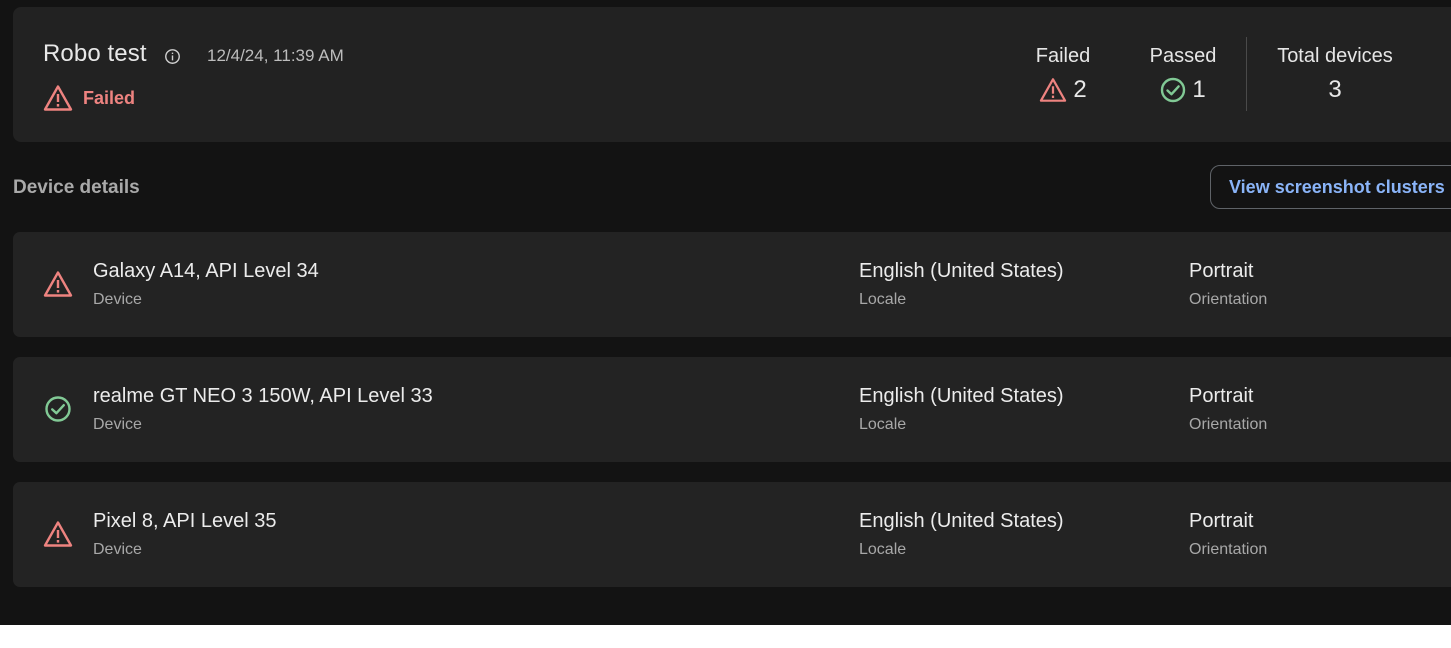 Image resolution: width=1451 pixels, height=648 pixels. Describe the element at coordinates (275, 55) in the screenshot. I see `test-timestamp: 12/4/24, 11:39 AM` at that location.